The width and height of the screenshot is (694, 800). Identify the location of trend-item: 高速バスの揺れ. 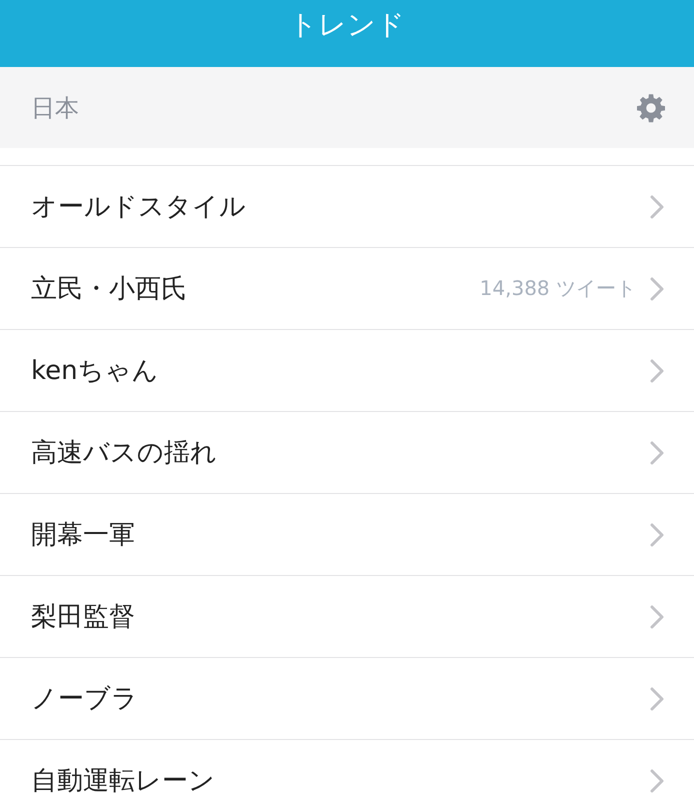
(347, 453).